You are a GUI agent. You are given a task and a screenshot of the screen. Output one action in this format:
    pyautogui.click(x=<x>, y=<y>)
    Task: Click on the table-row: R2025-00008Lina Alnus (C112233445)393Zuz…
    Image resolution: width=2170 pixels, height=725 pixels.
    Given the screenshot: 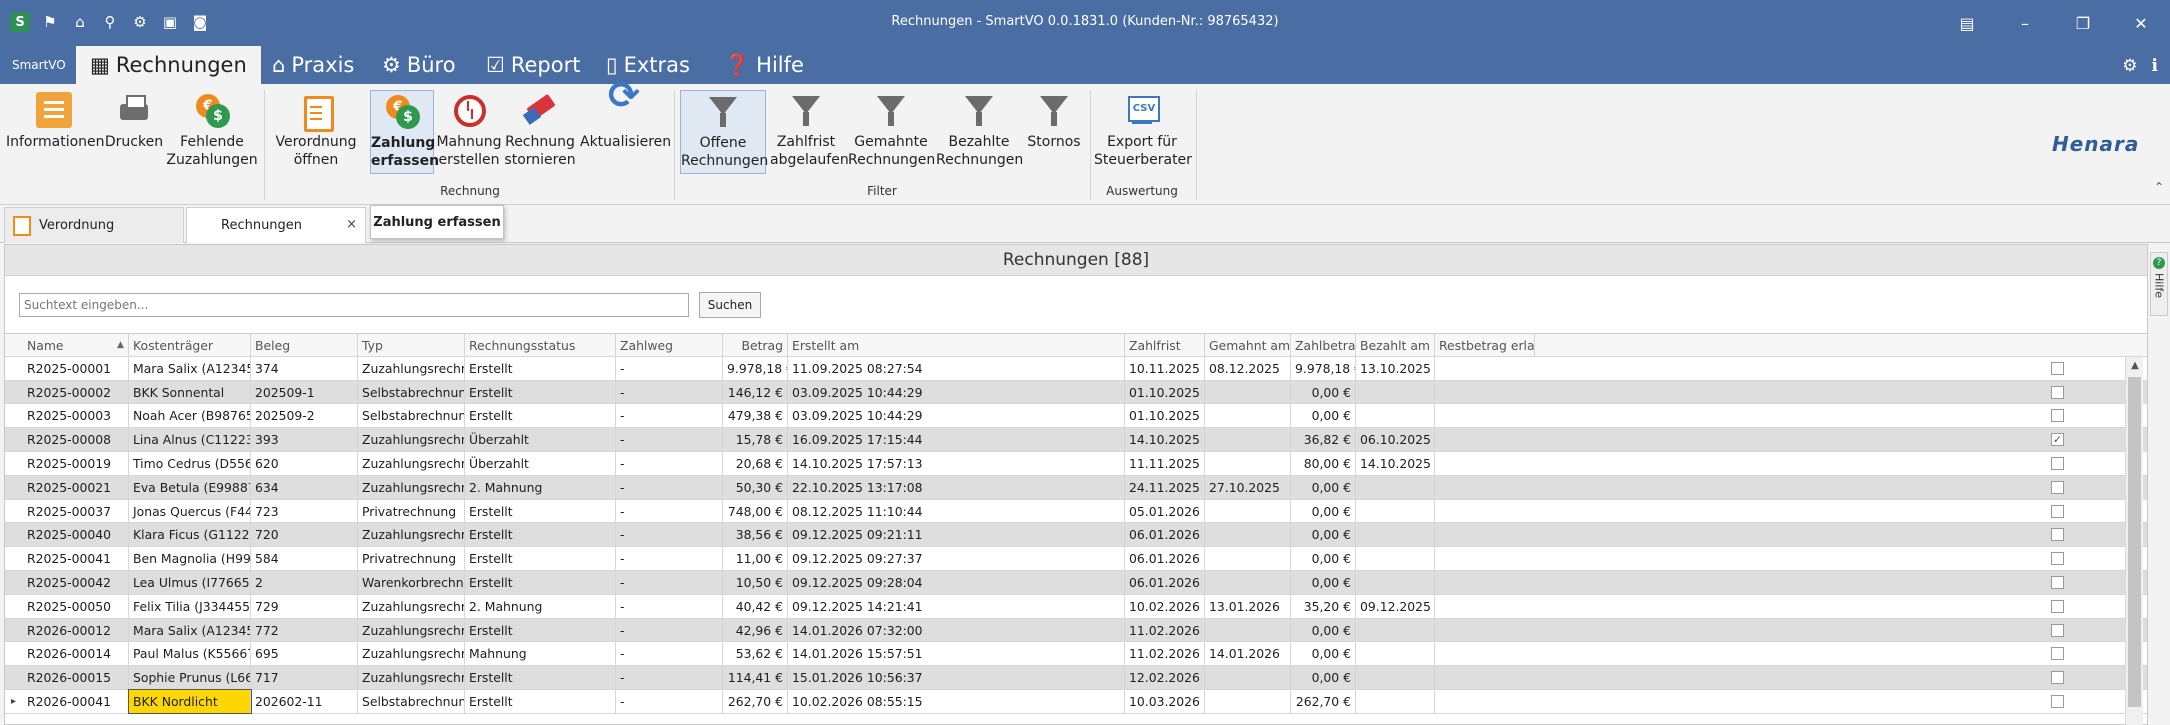 What is the action you would take?
    pyautogui.click(x=1076, y=440)
    